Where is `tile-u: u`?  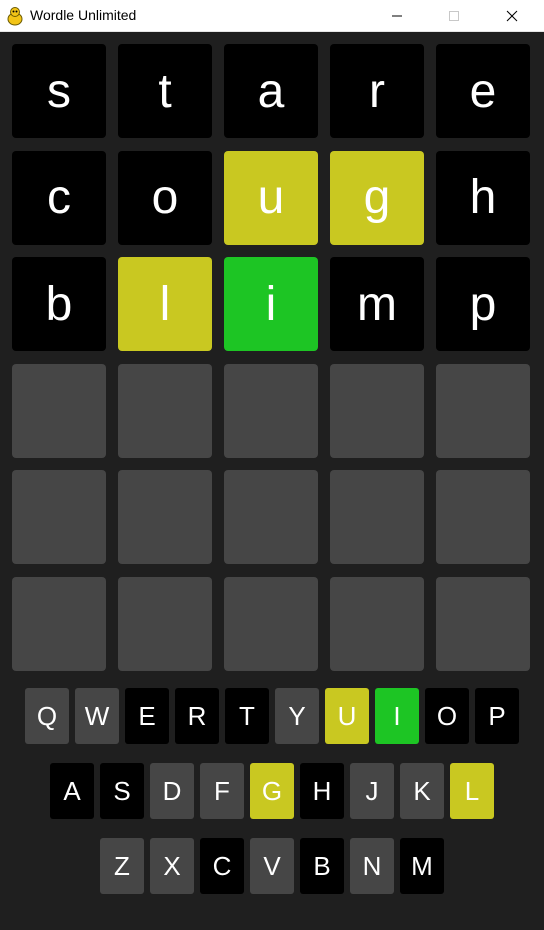 tile-u: u is located at coordinates (271, 197).